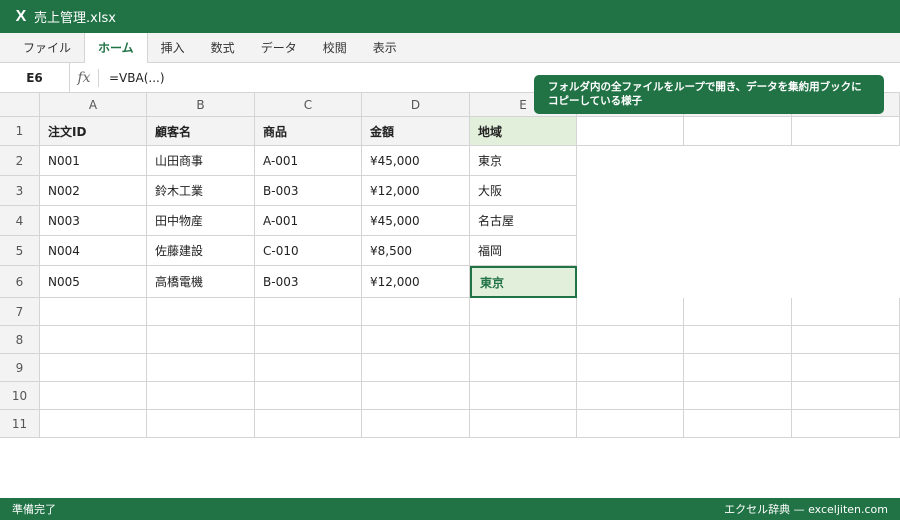 The image size is (900, 520). What do you see at coordinates (20, 105) in the screenshot?
I see `select-all-corner` at bounding box center [20, 105].